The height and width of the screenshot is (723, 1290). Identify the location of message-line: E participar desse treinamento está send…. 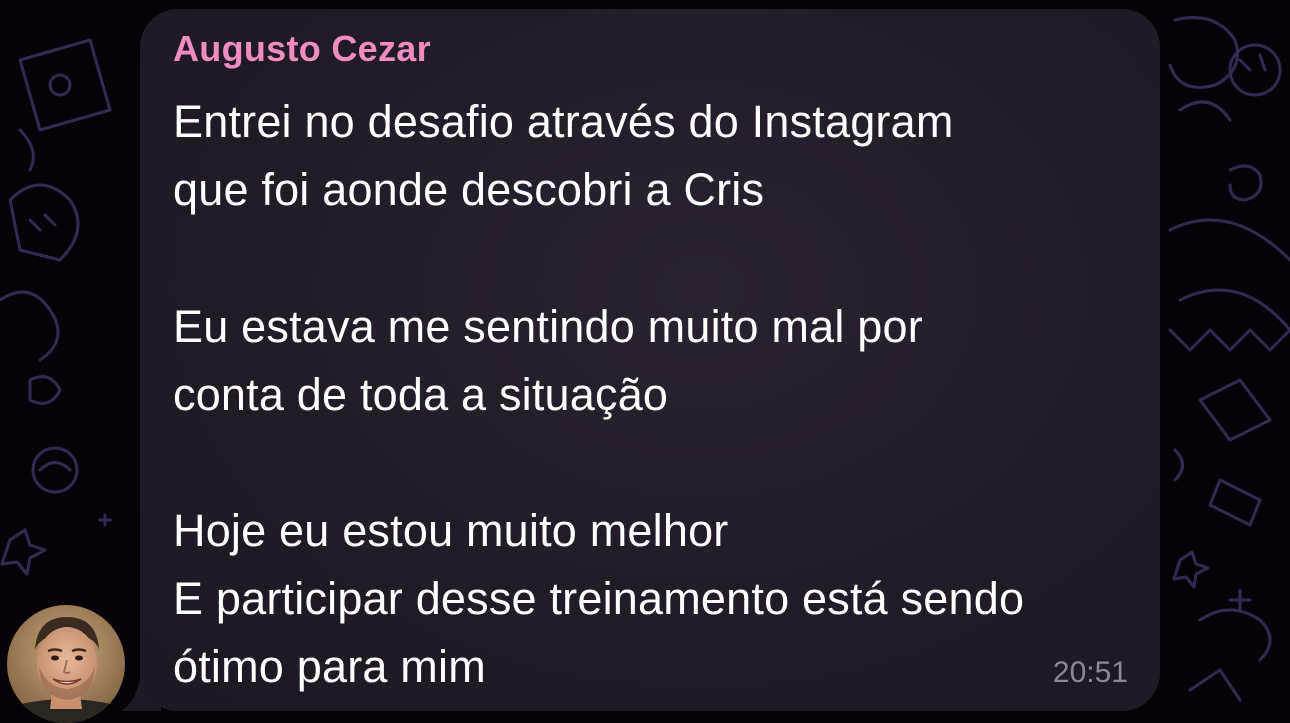
(599, 598).